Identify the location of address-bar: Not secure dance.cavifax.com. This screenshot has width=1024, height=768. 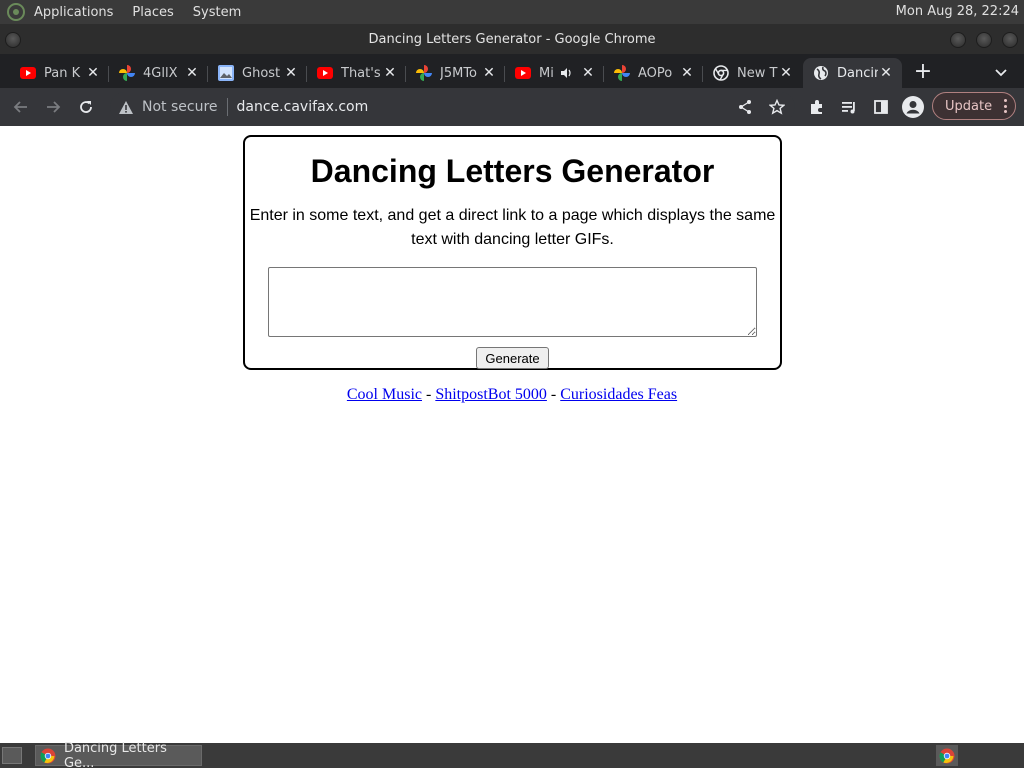
(452, 107).